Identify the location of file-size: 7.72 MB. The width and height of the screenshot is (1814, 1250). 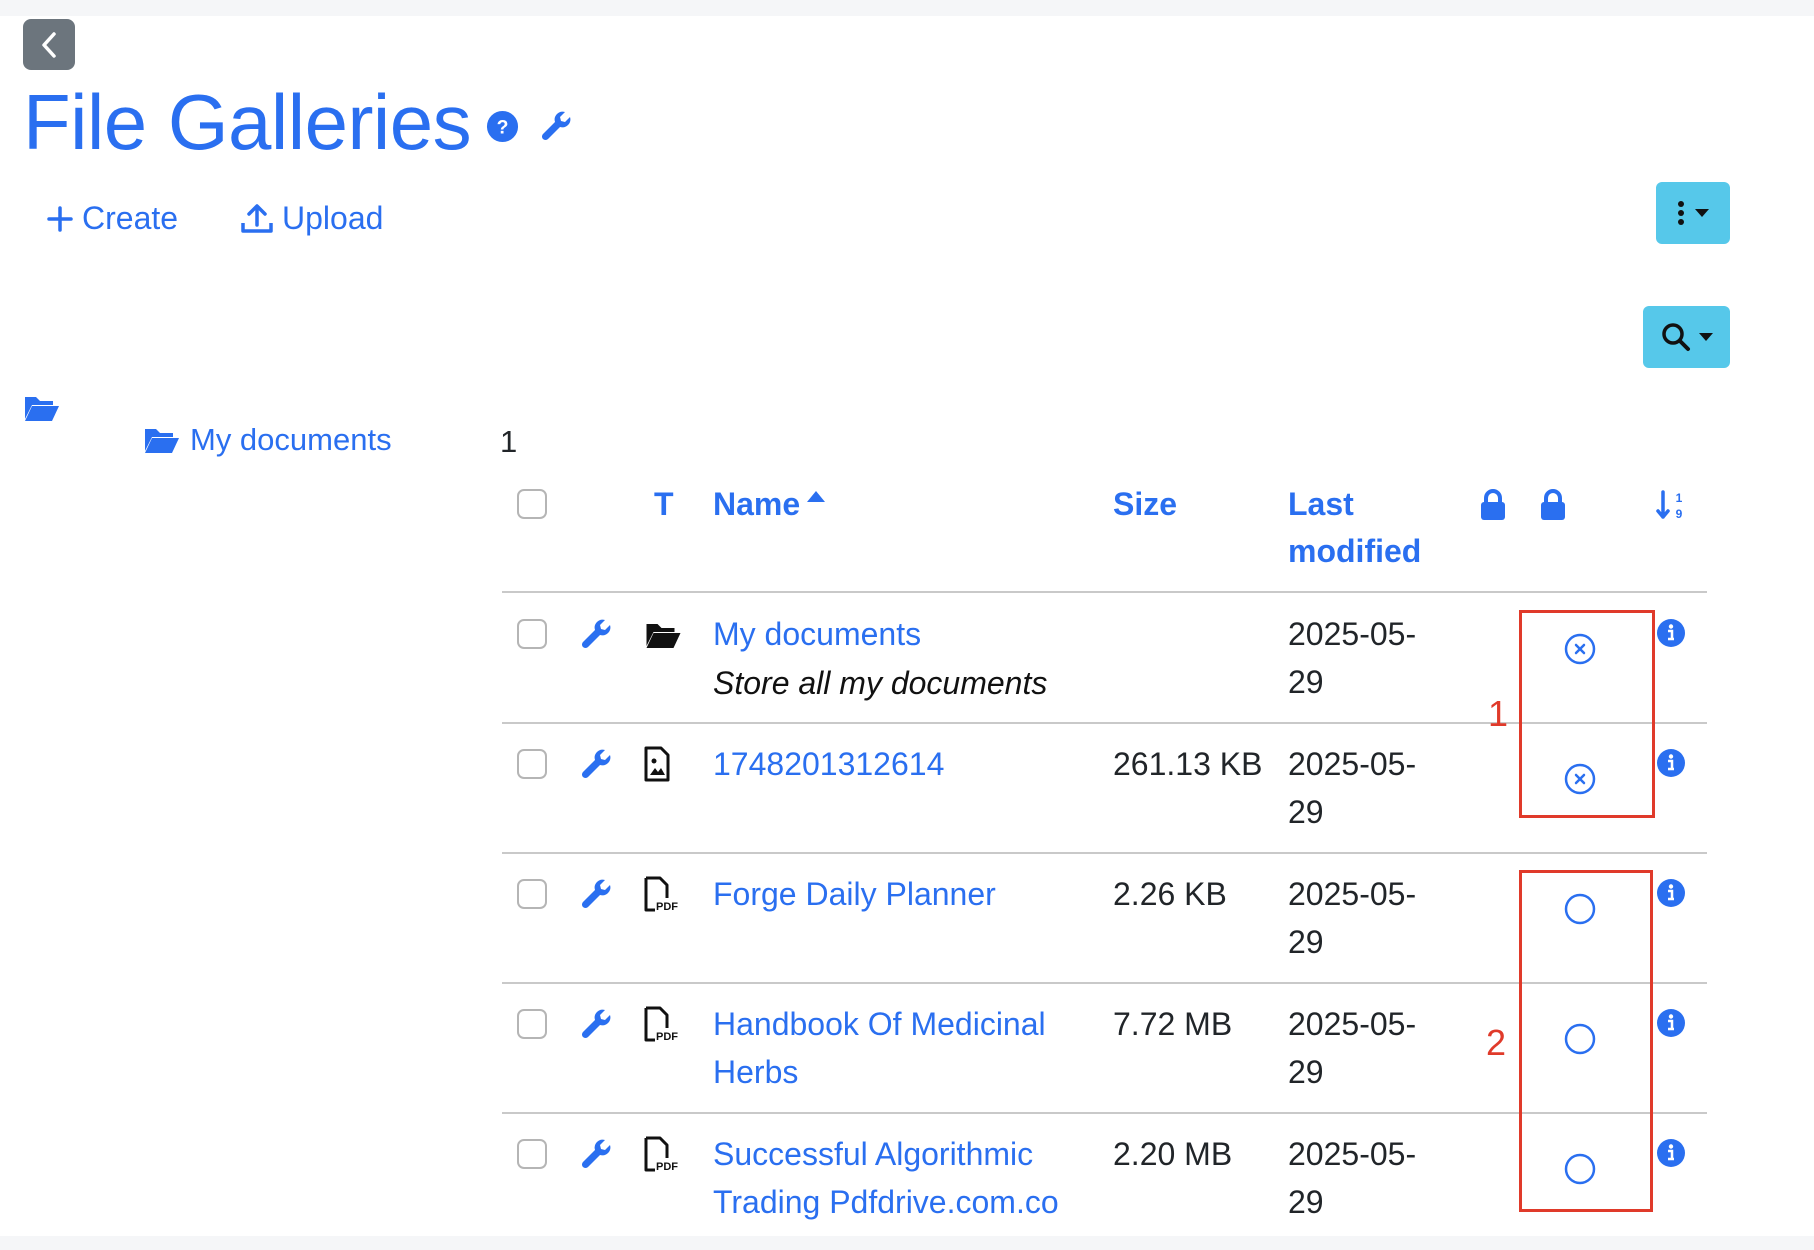
(1173, 1024).